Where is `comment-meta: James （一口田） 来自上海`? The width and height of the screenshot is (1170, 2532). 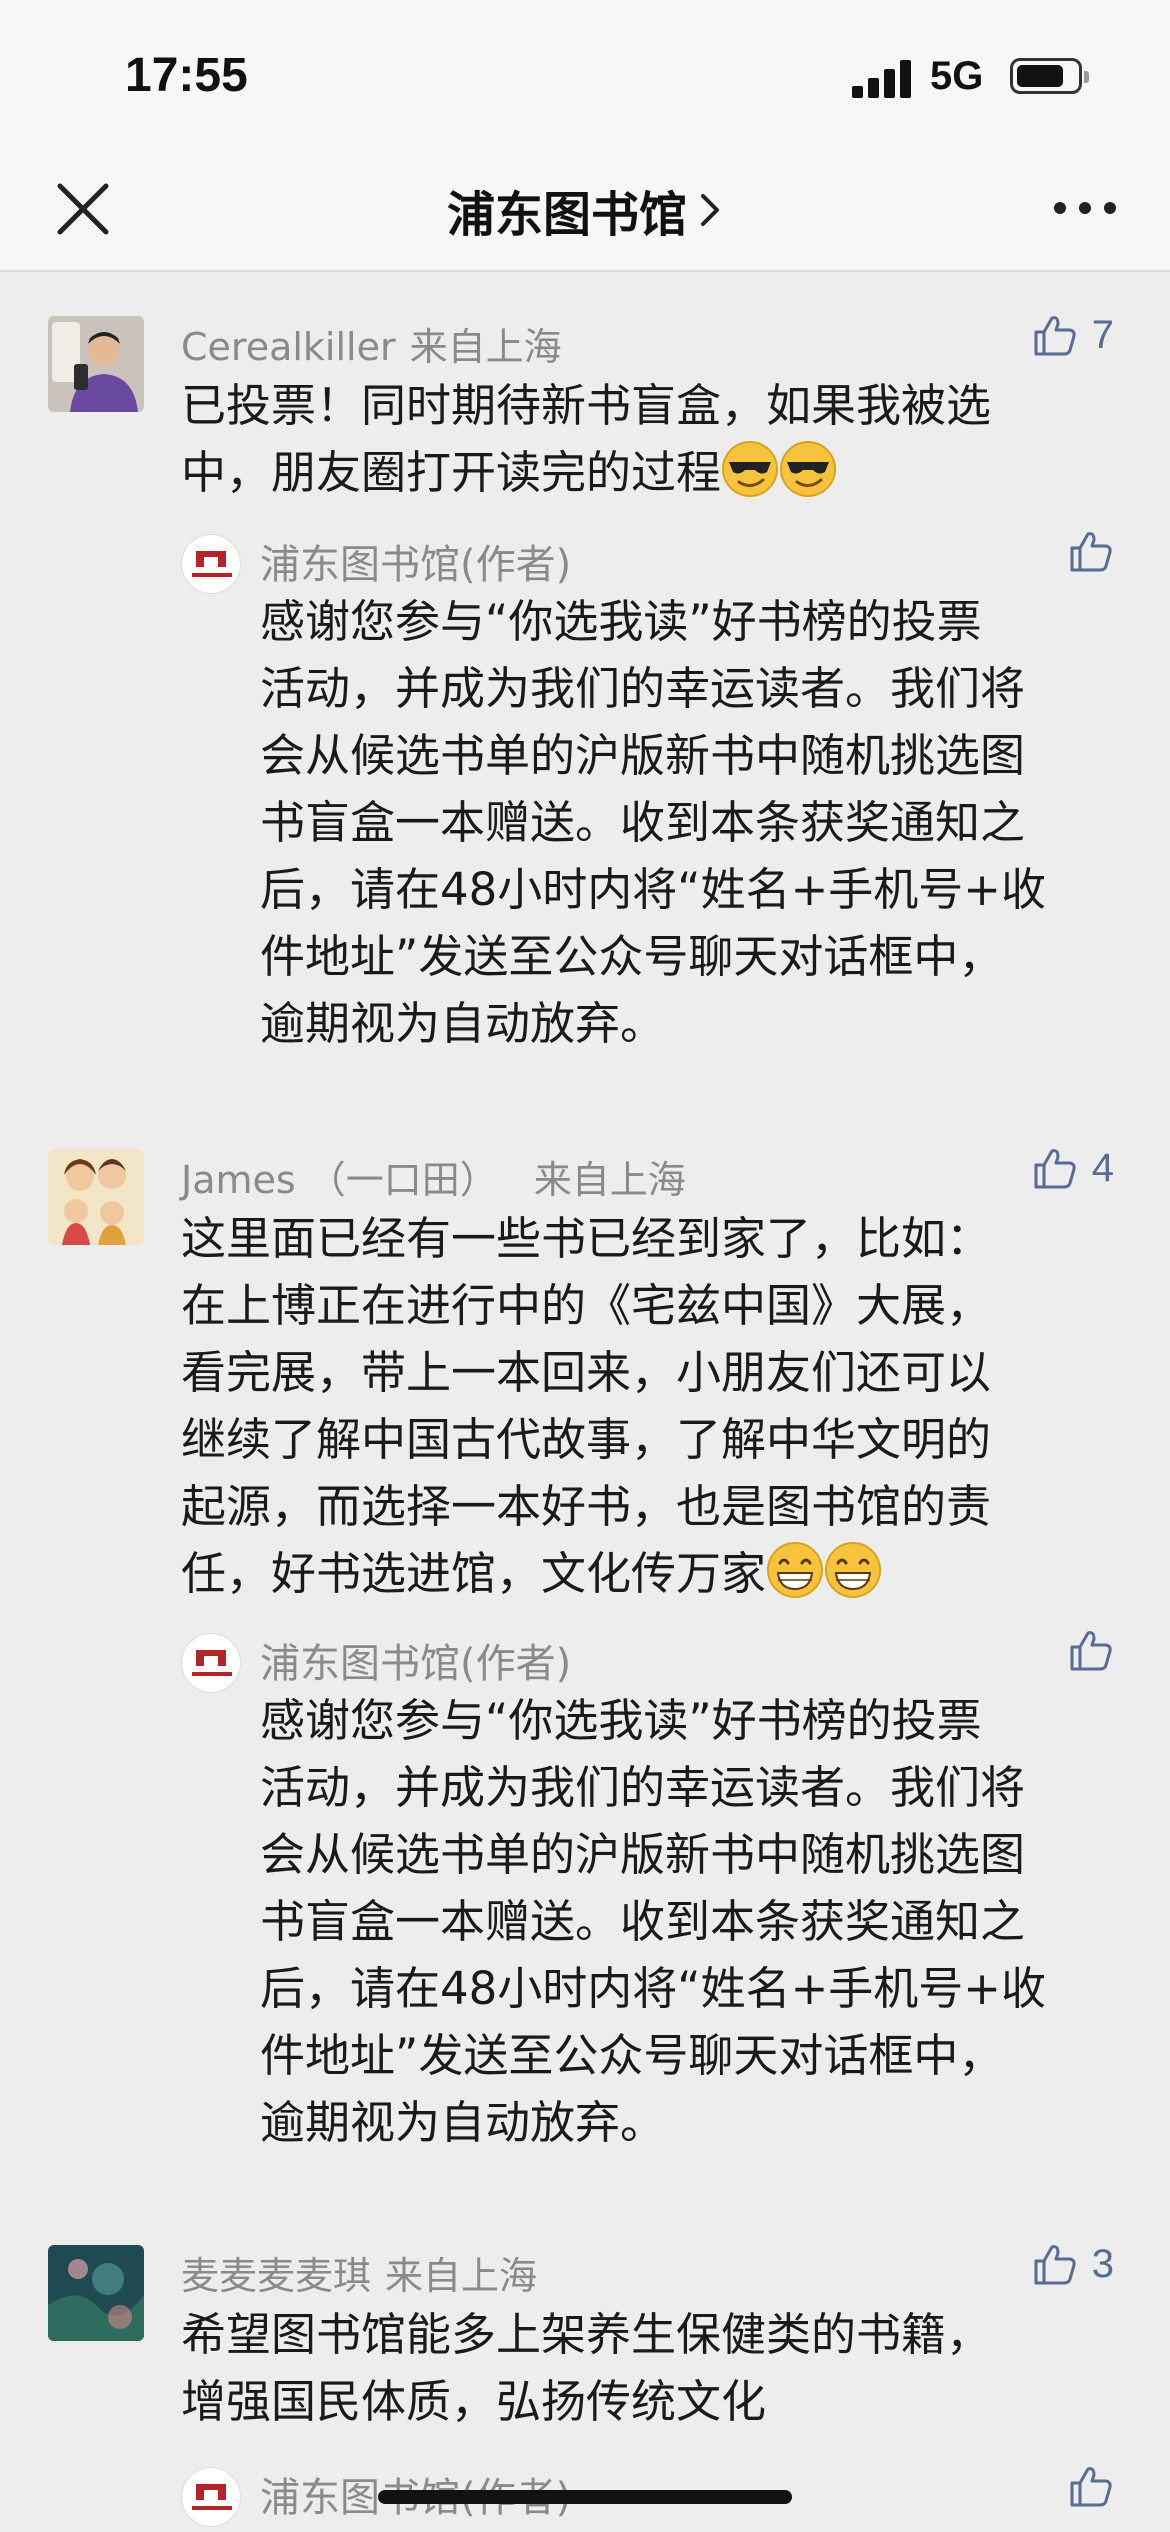
comment-meta: James （一口田） 来自上海 is located at coordinates (433, 1176).